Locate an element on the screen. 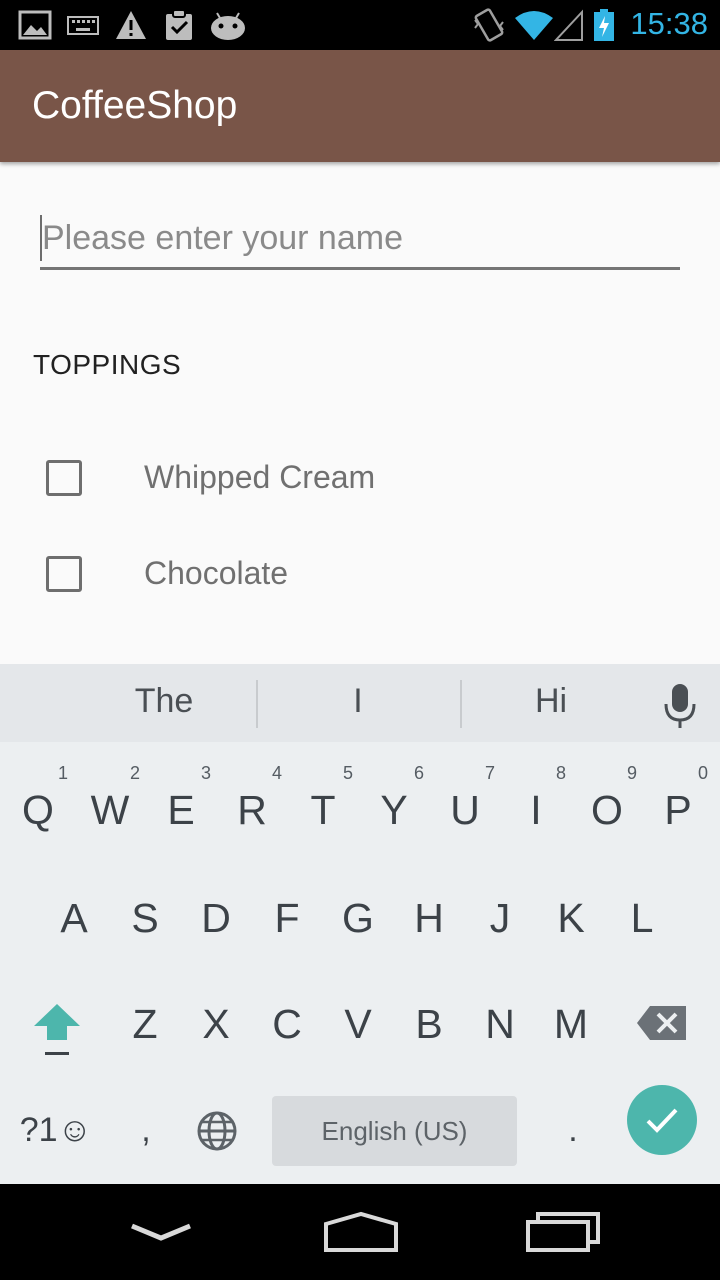 Image resolution: width=720 pixels, height=1280 pixels. chocolate-label: Chocolate is located at coordinates (216, 573).